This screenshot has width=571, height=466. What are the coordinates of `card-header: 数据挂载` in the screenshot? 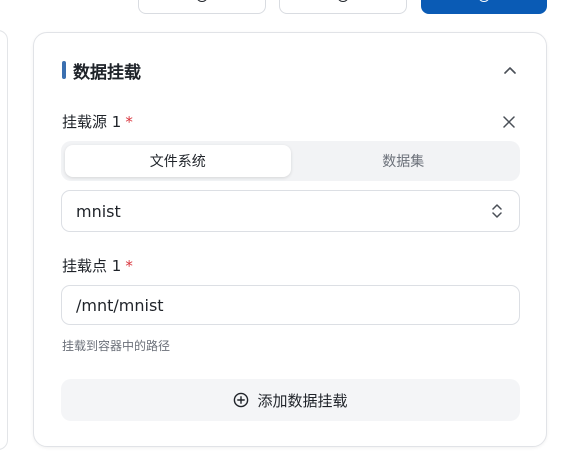 It's located at (291, 70).